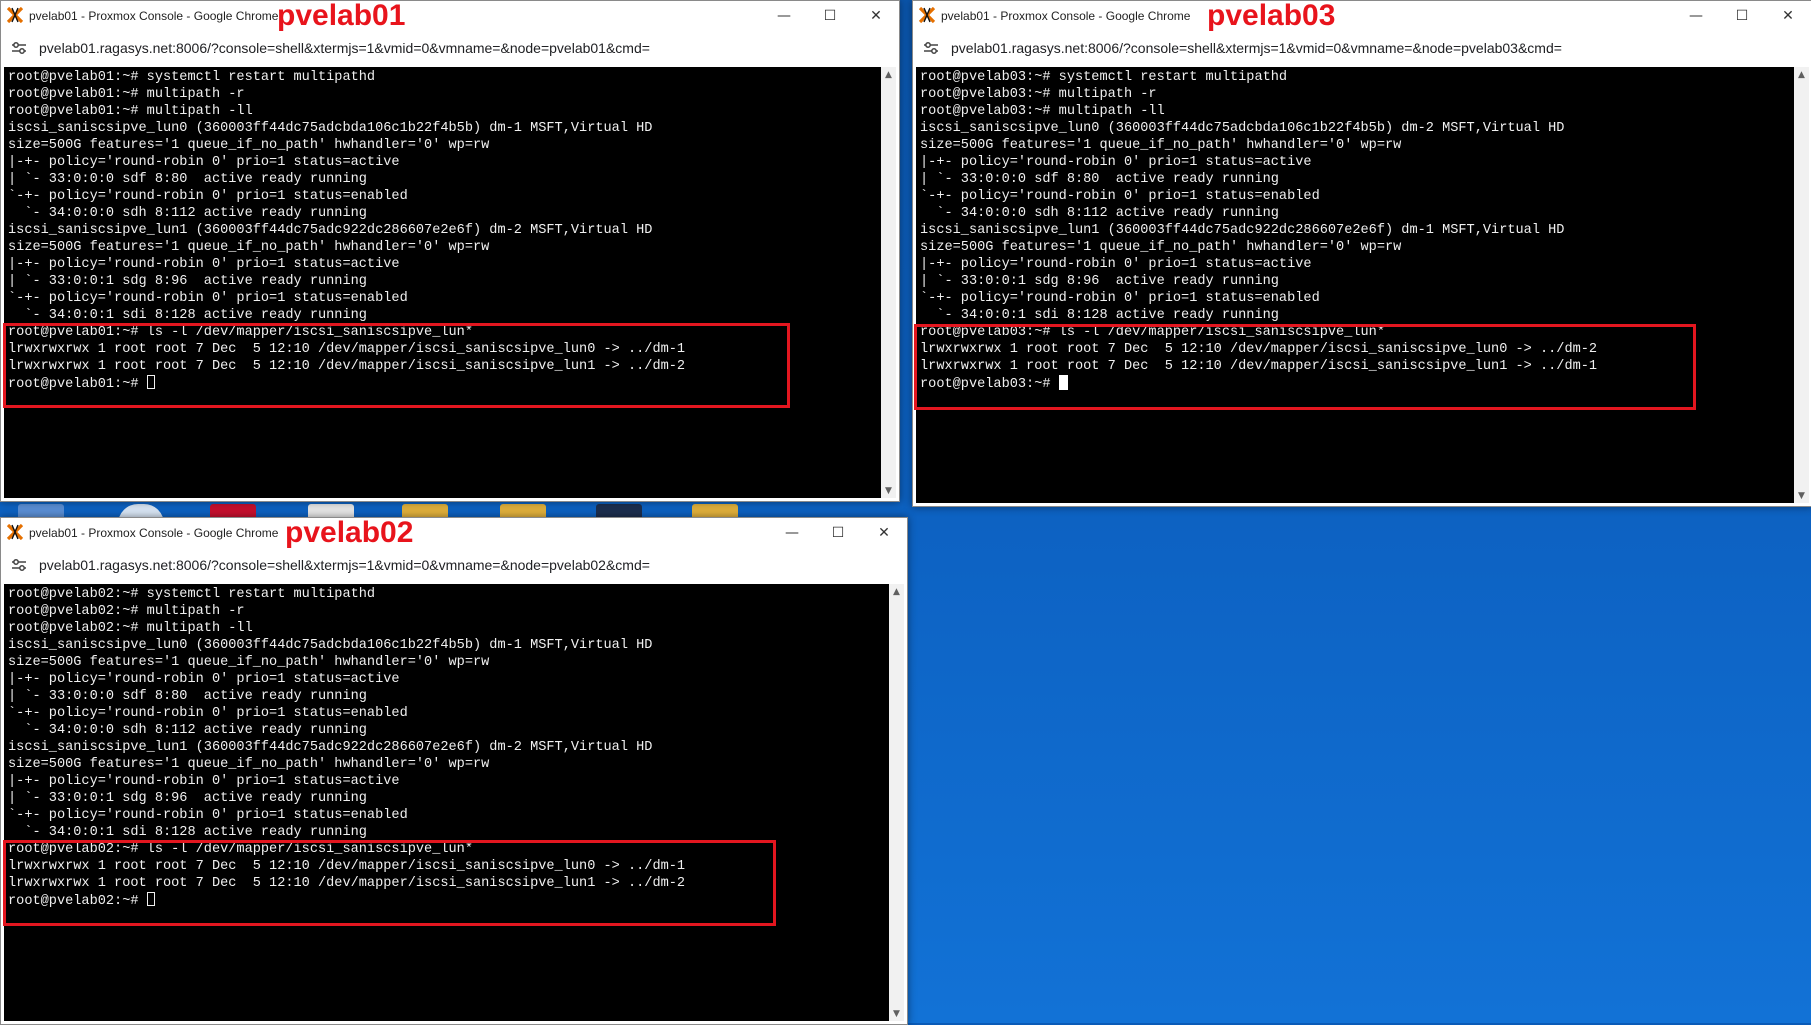  What do you see at coordinates (341, 16) in the screenshot?
I see `host-annotation-label: pvelab01` at bounding box center [341, 16].